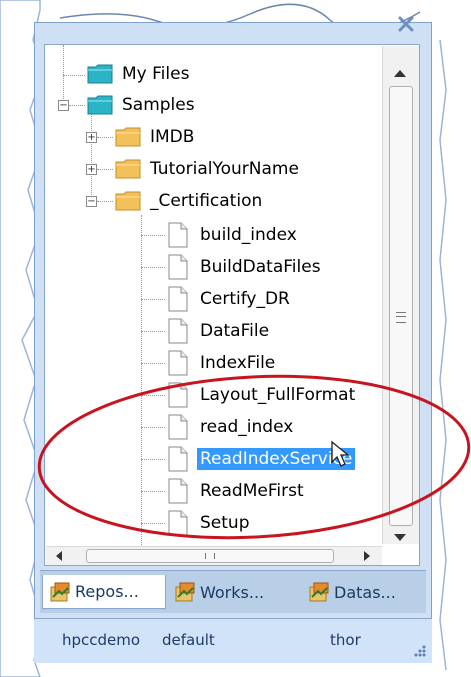 The height and width of the screenshot is (677, 471). I want to click on tree-item-file-selected: ReadIndexService, so click(261, 459).